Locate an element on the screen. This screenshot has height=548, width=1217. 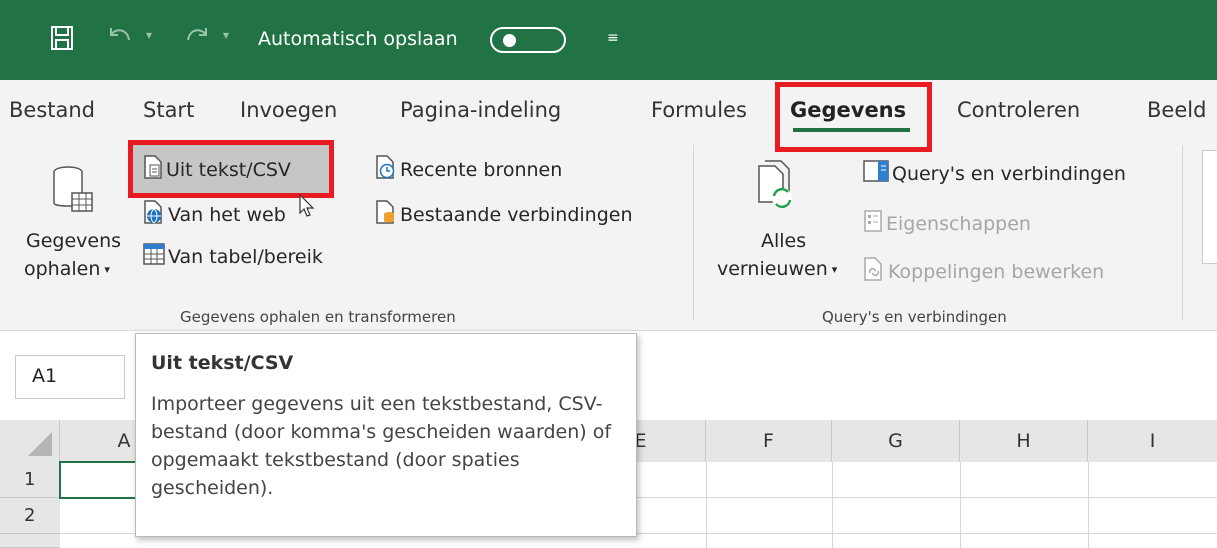
recent-sources-label: Recente bronnen is located at coordinates (481, 169).